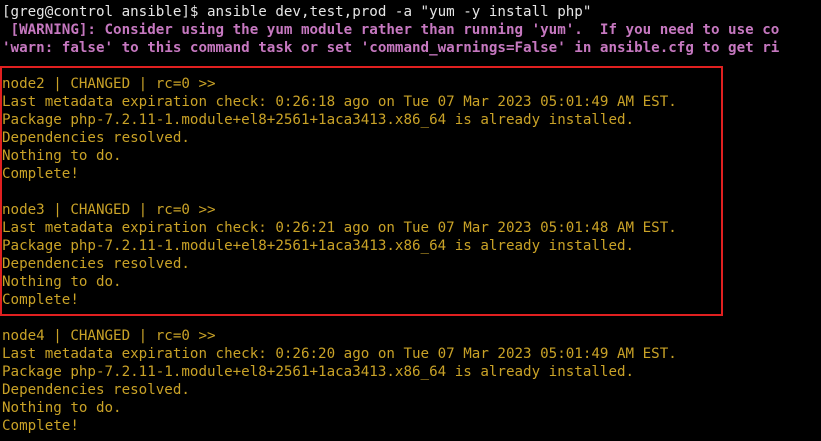  What do you see at coordinates (96, 390) in the screenshot?
I see `node4-dependencies-line: Dependencies resolved.` at bounding box center [96, 390].